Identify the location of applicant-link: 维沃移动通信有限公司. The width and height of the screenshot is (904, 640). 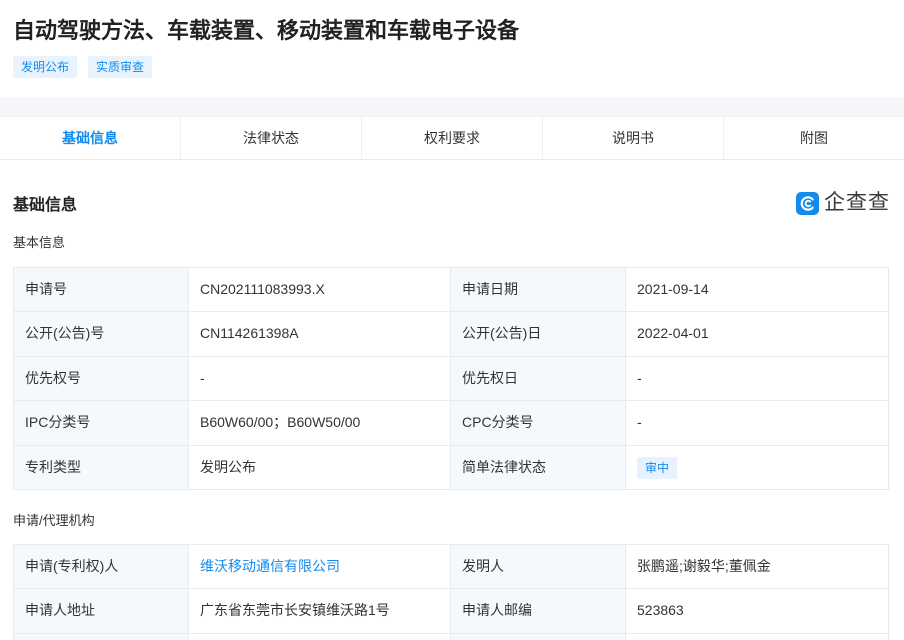
(270, 566).